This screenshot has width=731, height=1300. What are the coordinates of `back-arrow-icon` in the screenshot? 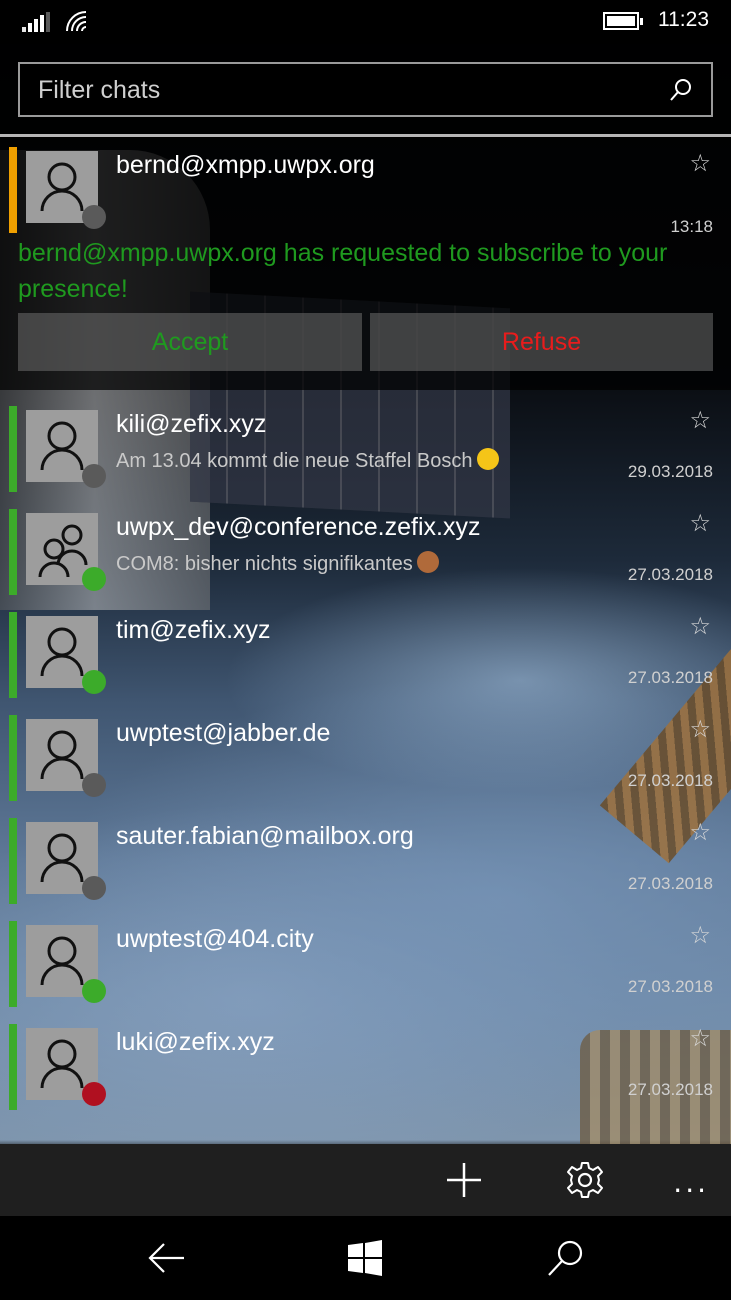 It's located at (166, 1258).